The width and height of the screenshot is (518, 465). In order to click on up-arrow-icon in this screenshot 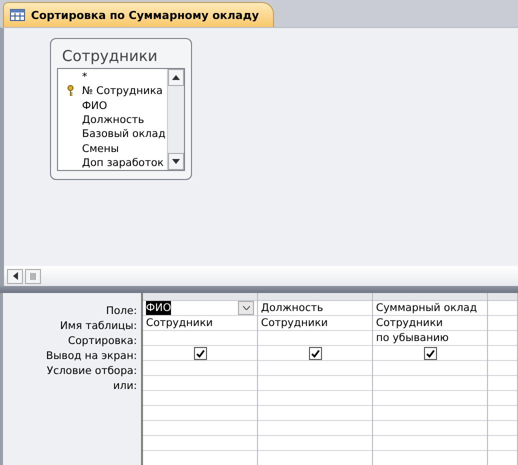, I will do `click(176, 77)`.